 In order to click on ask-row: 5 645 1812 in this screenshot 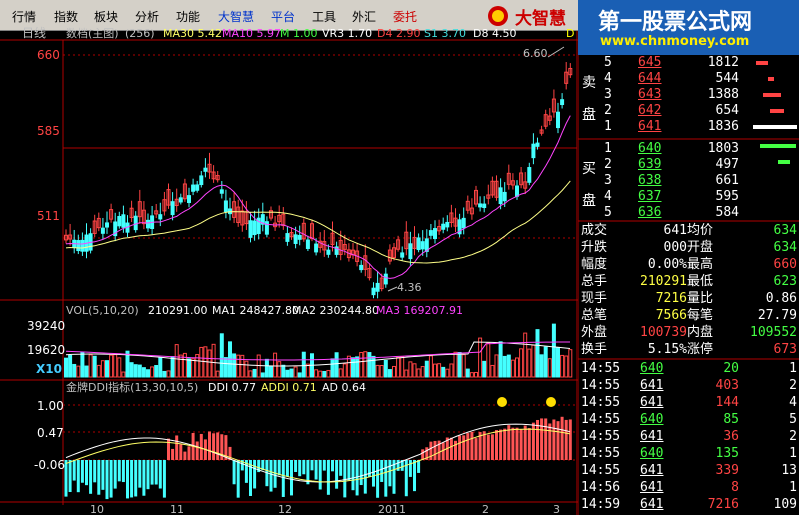, I will do `click(688, 63)`.